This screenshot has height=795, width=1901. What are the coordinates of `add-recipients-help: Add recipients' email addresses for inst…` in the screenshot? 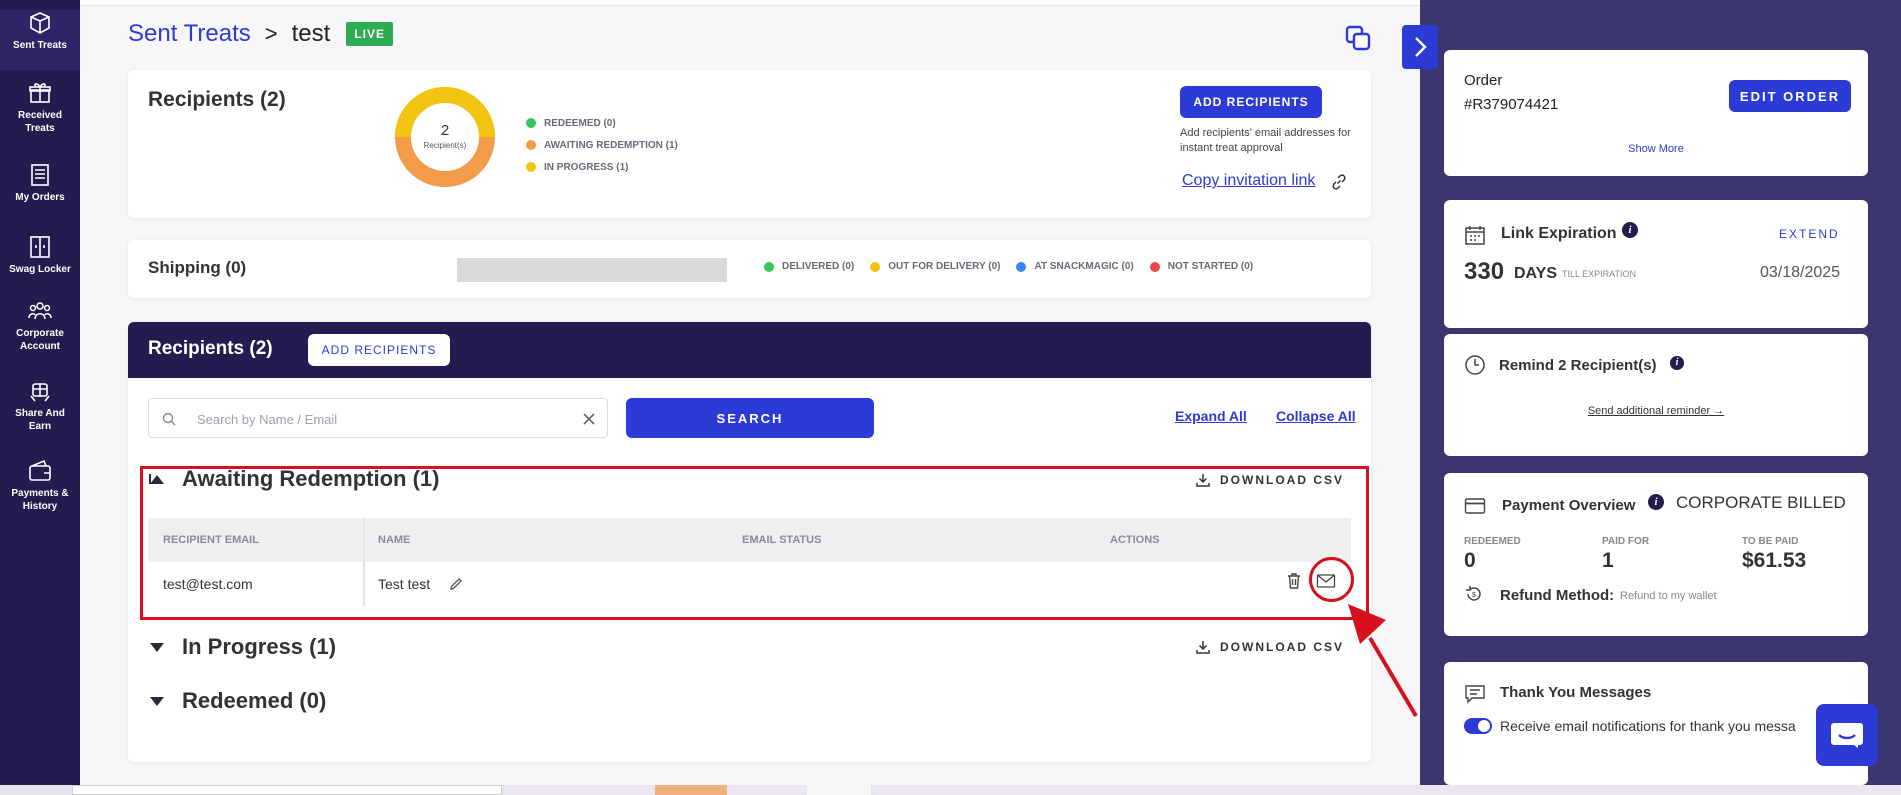 It's located at (1265, 140).